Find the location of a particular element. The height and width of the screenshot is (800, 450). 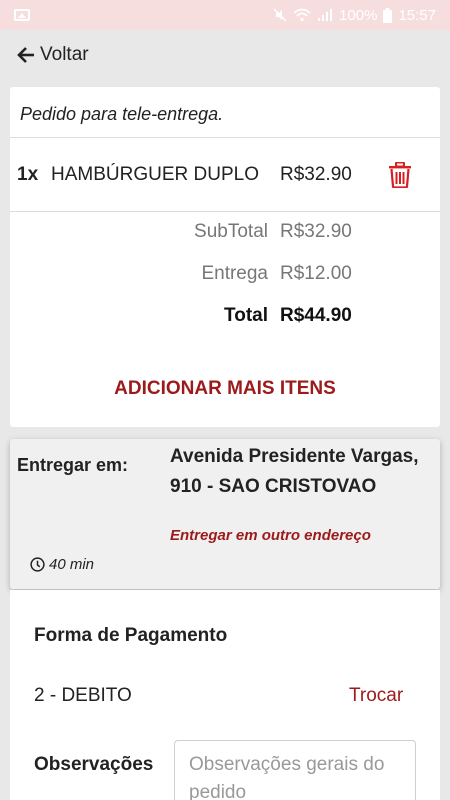

back-button: Voltar is located at coordinates (52, 55).